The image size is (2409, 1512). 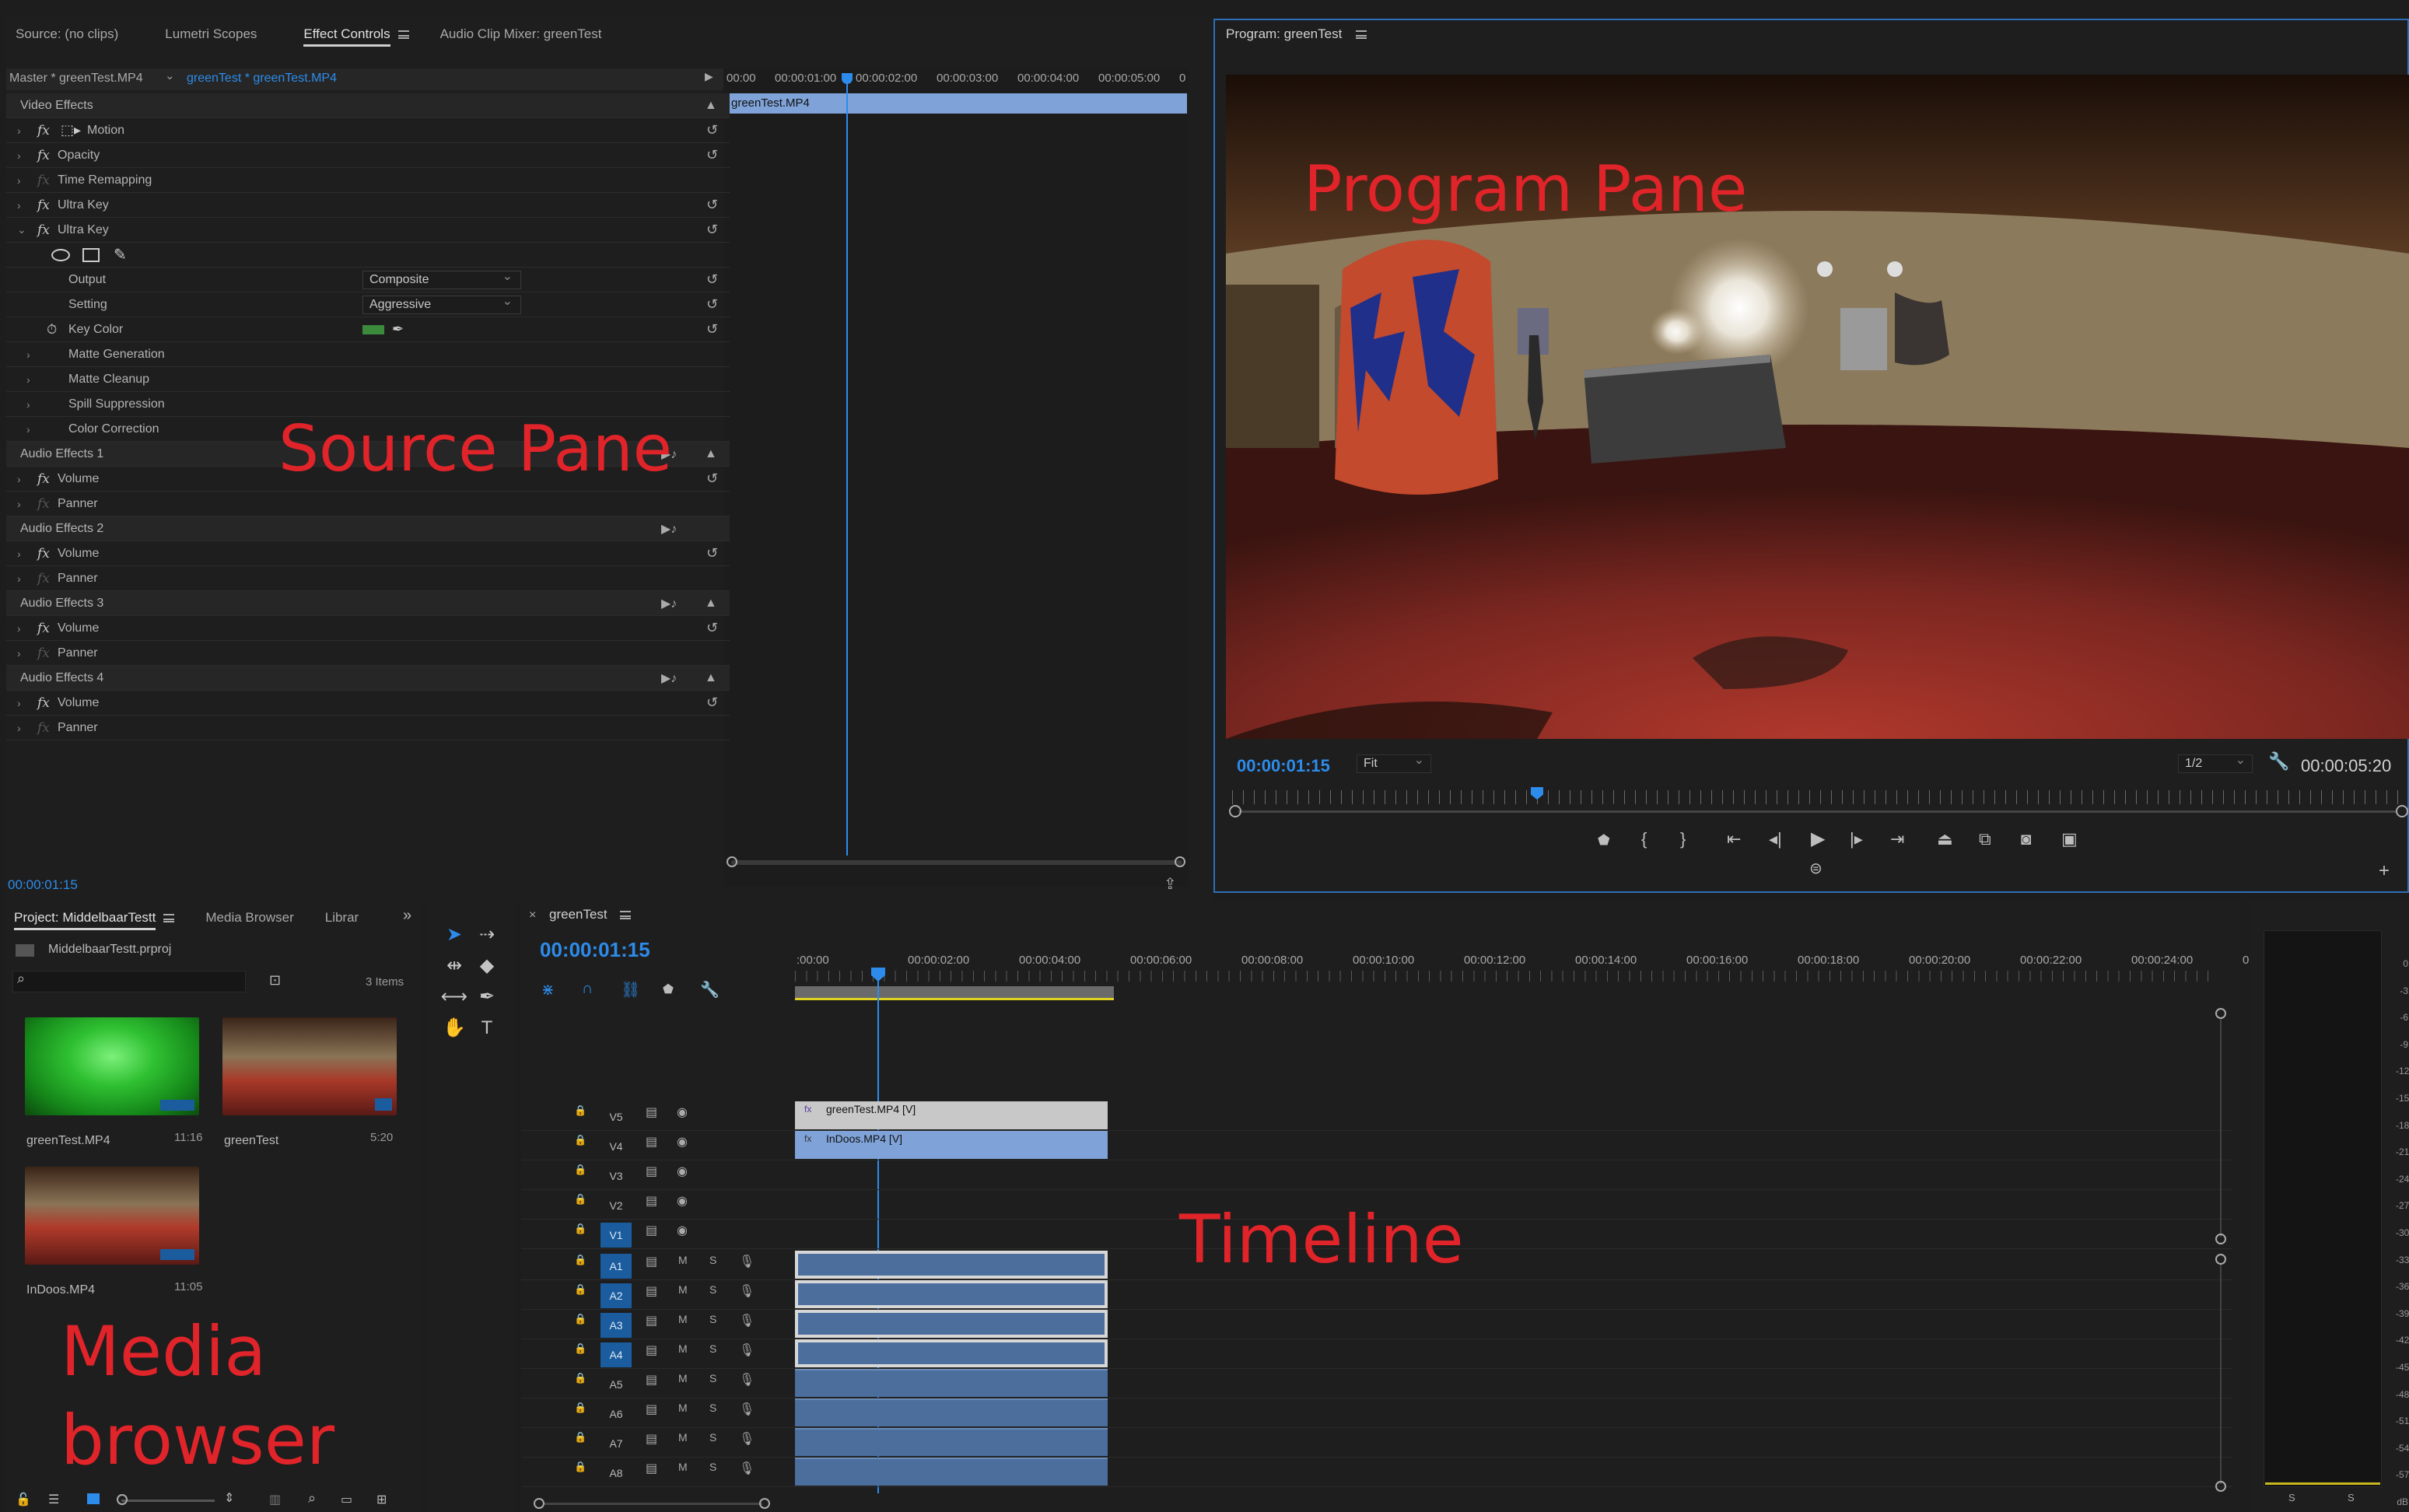 I want to click on tab-audio-clip-mixer: Audio Clip Mixer: greenTest, so click(x=521, y=34).